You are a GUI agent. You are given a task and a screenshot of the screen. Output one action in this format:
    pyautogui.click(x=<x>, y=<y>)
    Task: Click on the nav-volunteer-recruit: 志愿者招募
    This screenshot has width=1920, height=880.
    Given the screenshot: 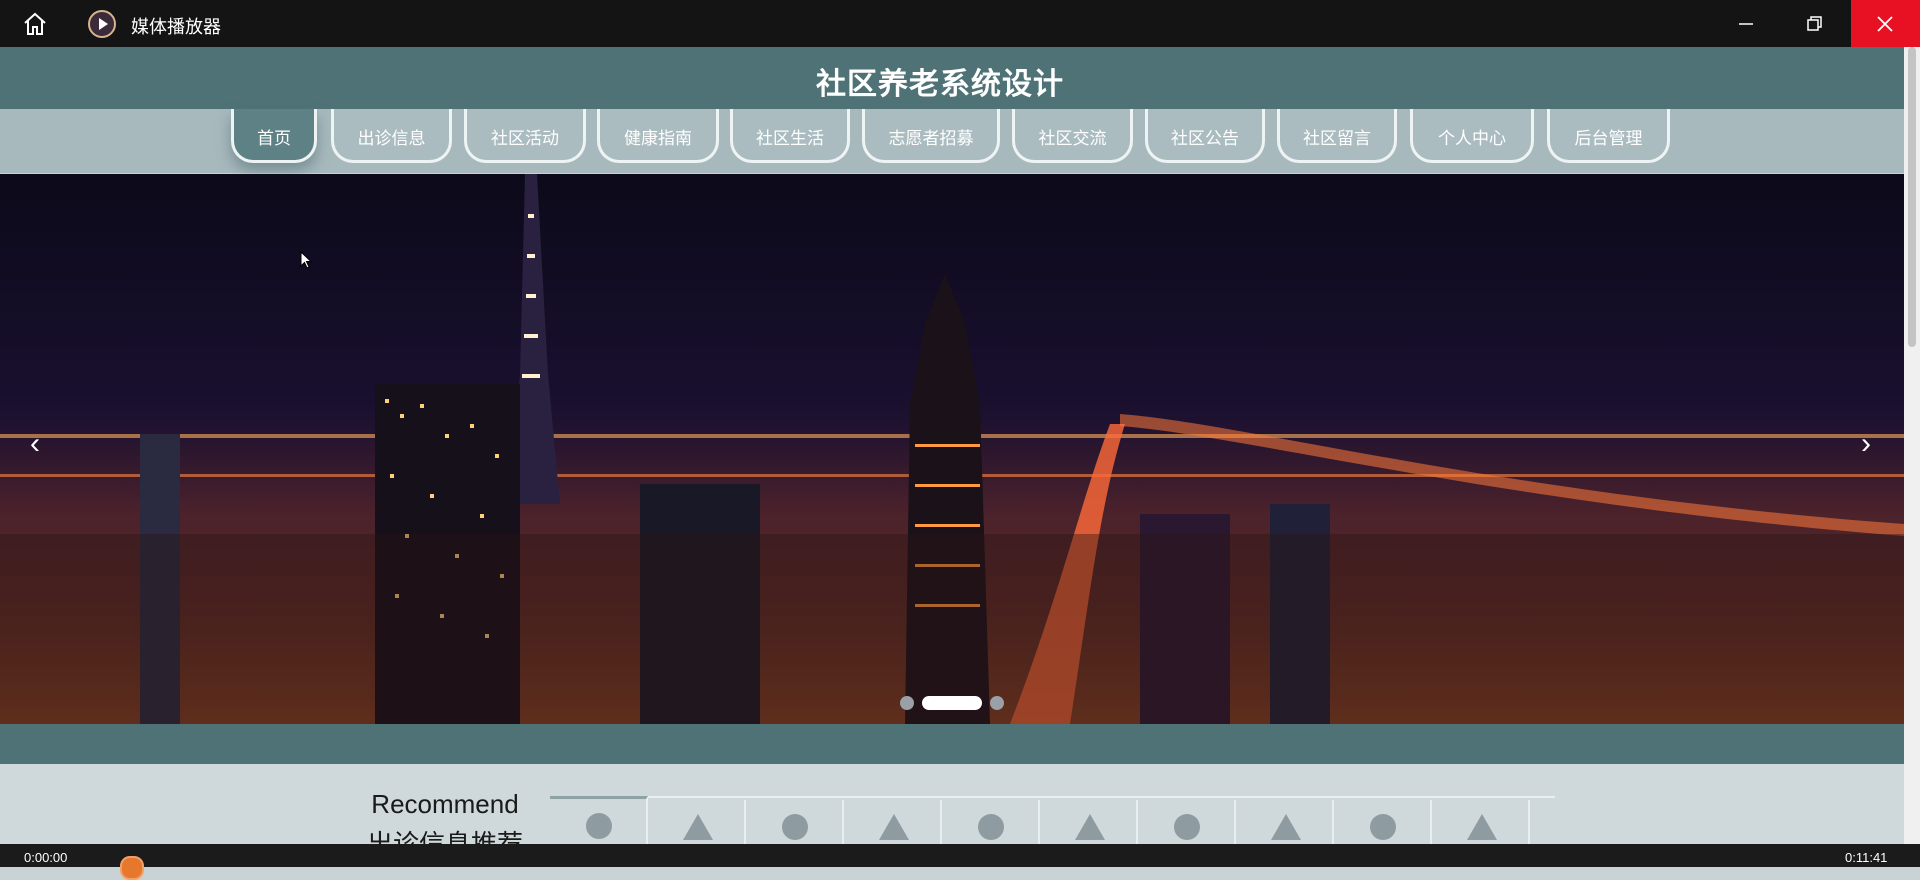 What is the action you would take?
    pyautogui.click(x=931, y=136)
    